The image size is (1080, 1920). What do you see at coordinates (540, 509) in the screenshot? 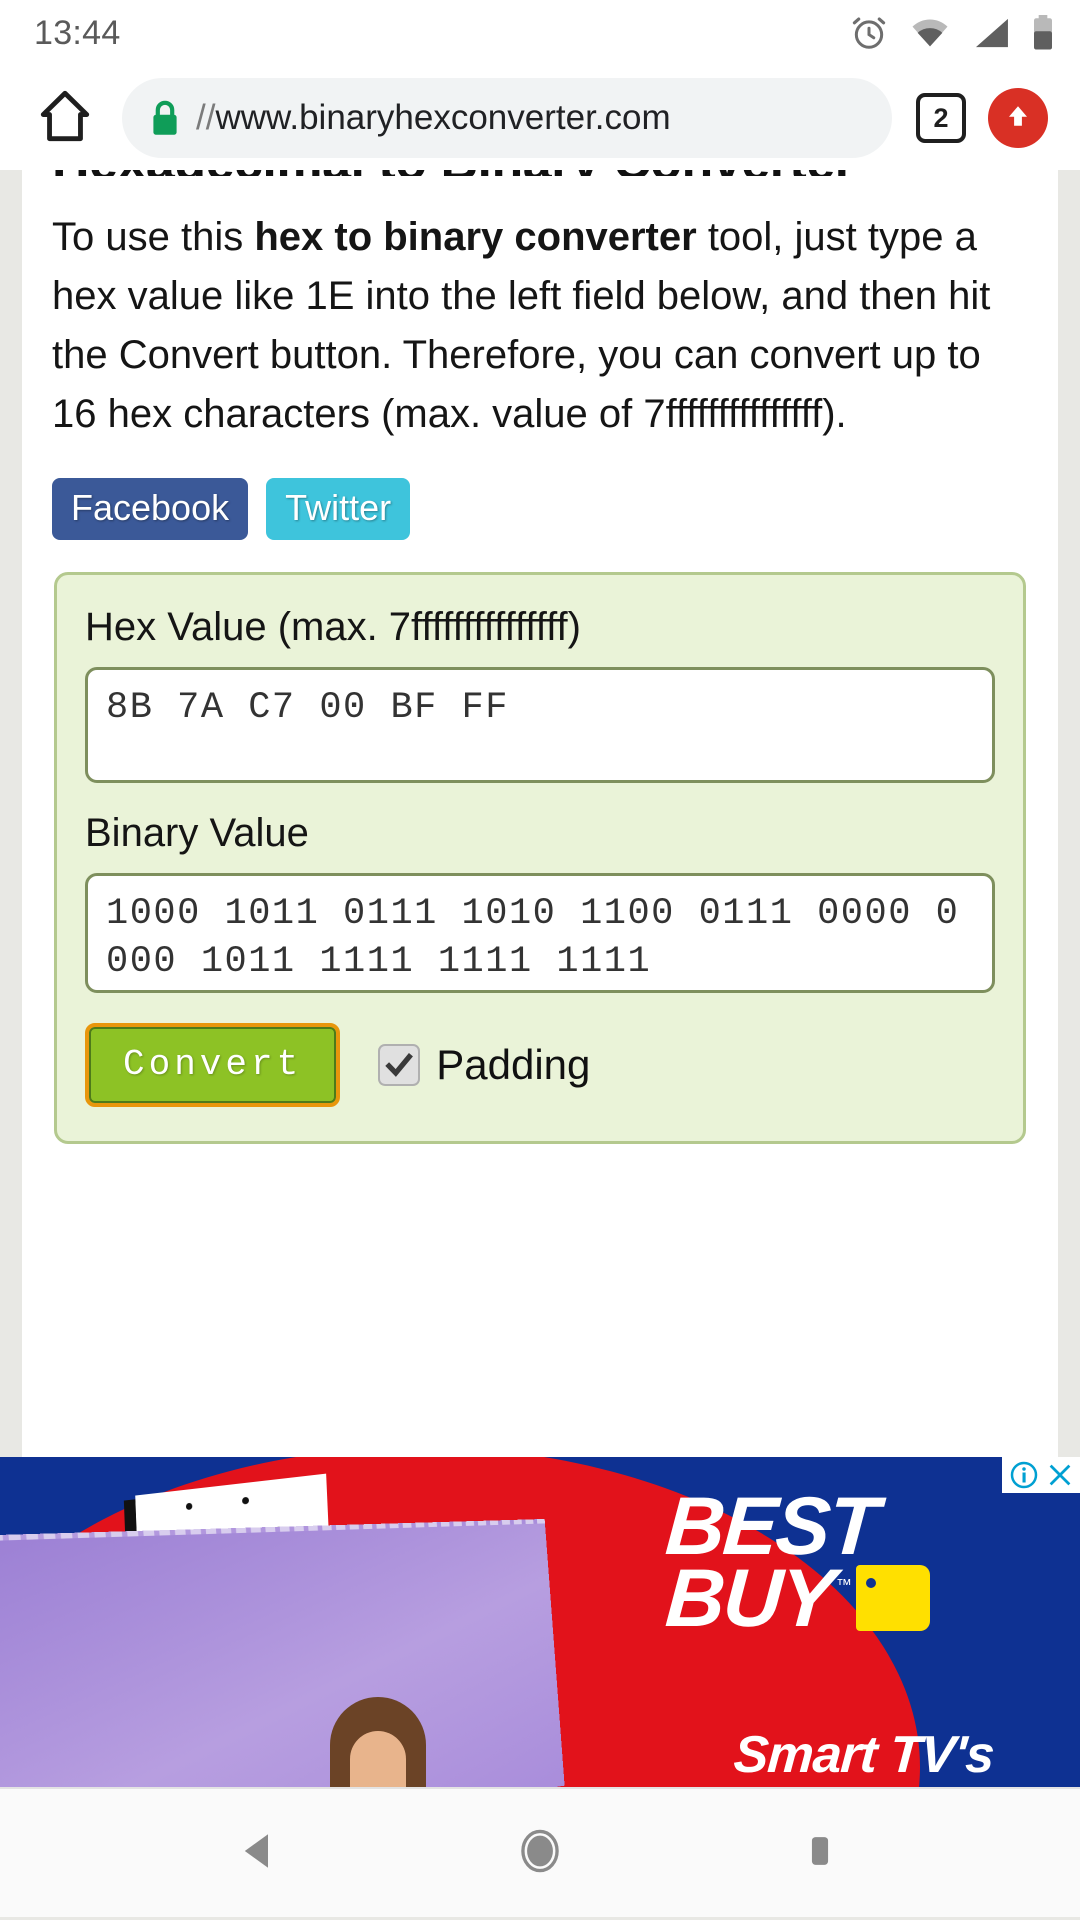
I see `social-share-row: Facebook Twitter` at bounding box center [540, 509].